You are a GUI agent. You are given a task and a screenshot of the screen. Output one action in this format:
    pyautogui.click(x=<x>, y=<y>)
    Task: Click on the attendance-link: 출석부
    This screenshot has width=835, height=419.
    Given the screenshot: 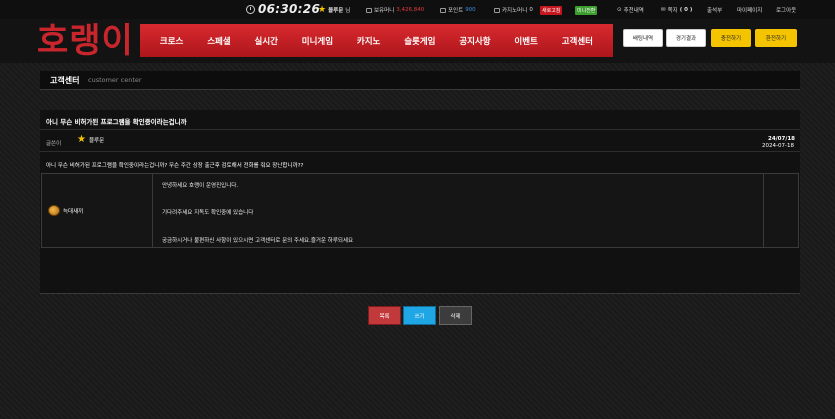 What is the action you would take?
    pyautogui.click(x=714, y=10)
    